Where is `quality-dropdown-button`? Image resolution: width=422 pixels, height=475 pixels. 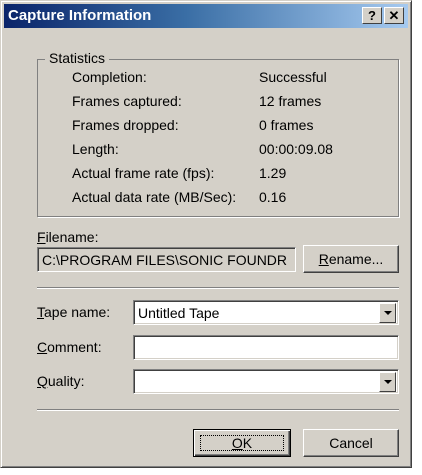 quality-dropdown-button is located at coordinates (387, 382).